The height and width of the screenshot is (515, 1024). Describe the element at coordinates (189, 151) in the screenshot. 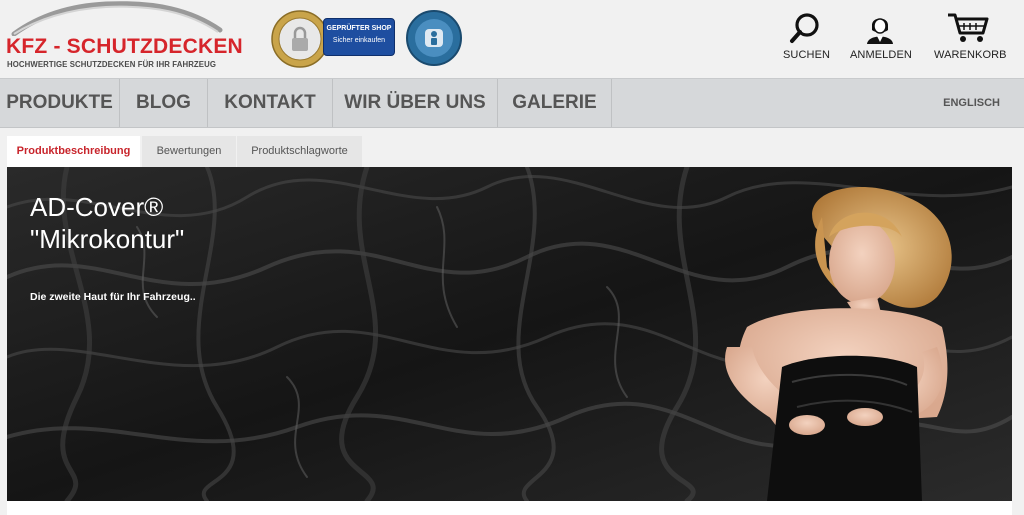

I see `tab-bewertungen: Bewertungen` at that location.